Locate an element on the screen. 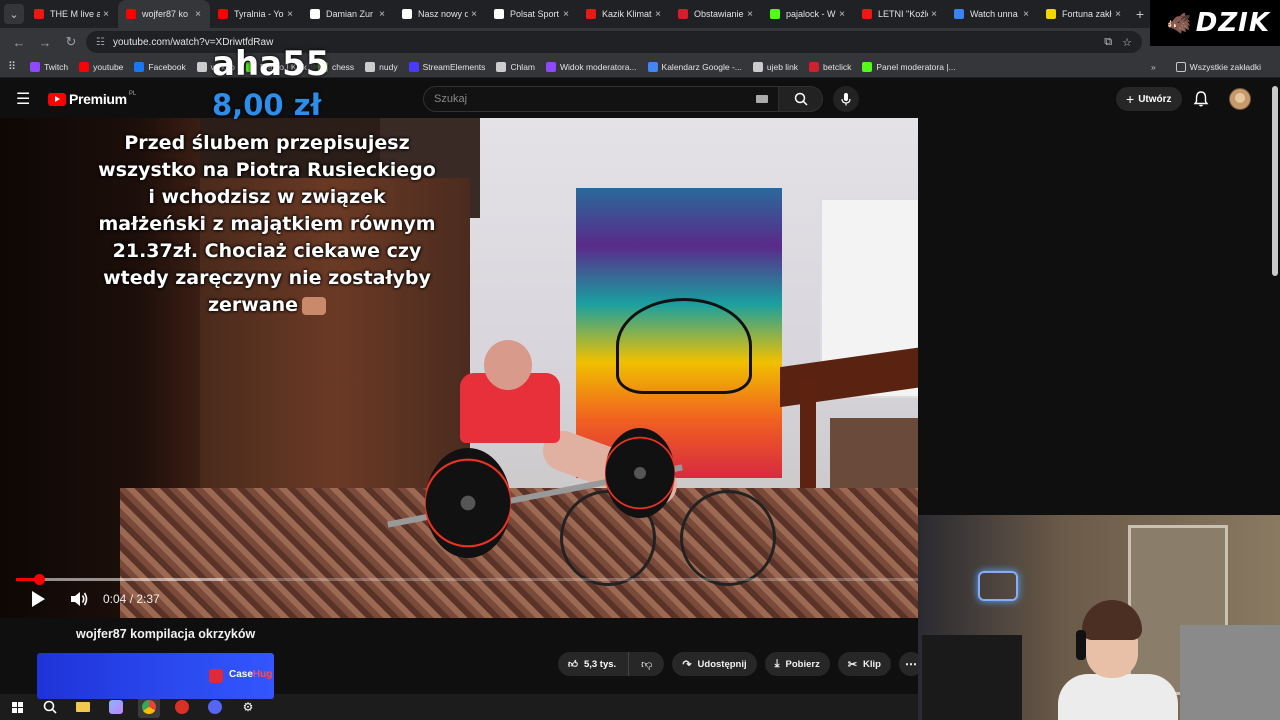 The height and width of the screenshot is (720, 1280). voice-search-button is located at coordinates (846, 99).